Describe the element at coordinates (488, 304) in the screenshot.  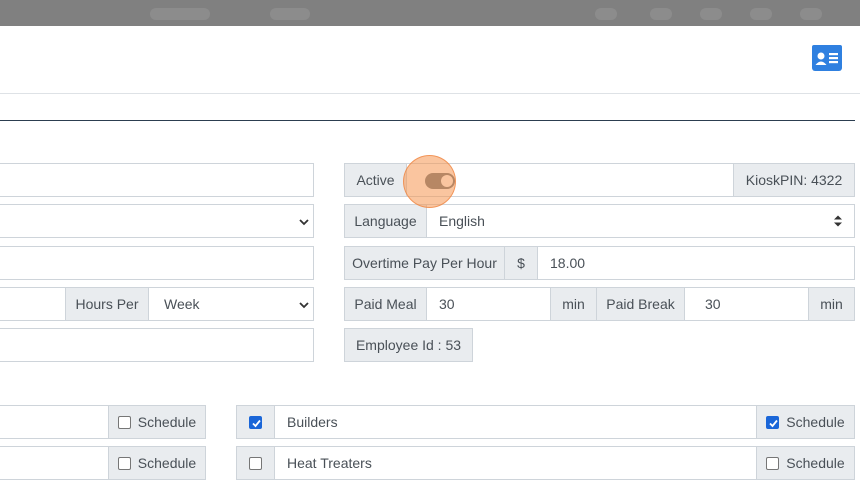
I see `paid-meal-input: 30` at that location.